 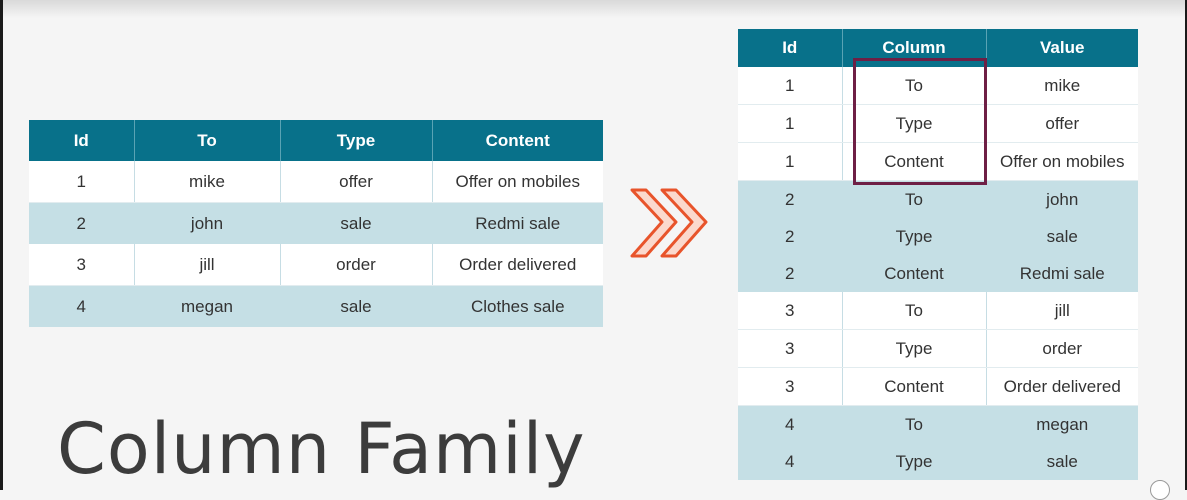 I want to click on table-row: 2 Content Redmi sale, so click(x=938, y=273).